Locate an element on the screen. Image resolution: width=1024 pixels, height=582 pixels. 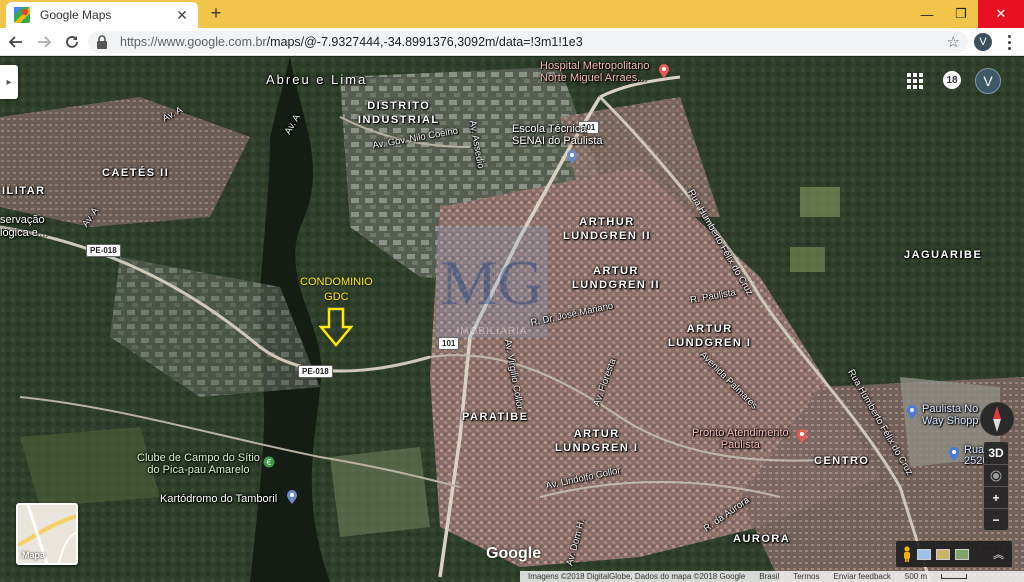
poi-paulista-north-way: Paulista No Way Shopp is located at coordinates (950, 415).